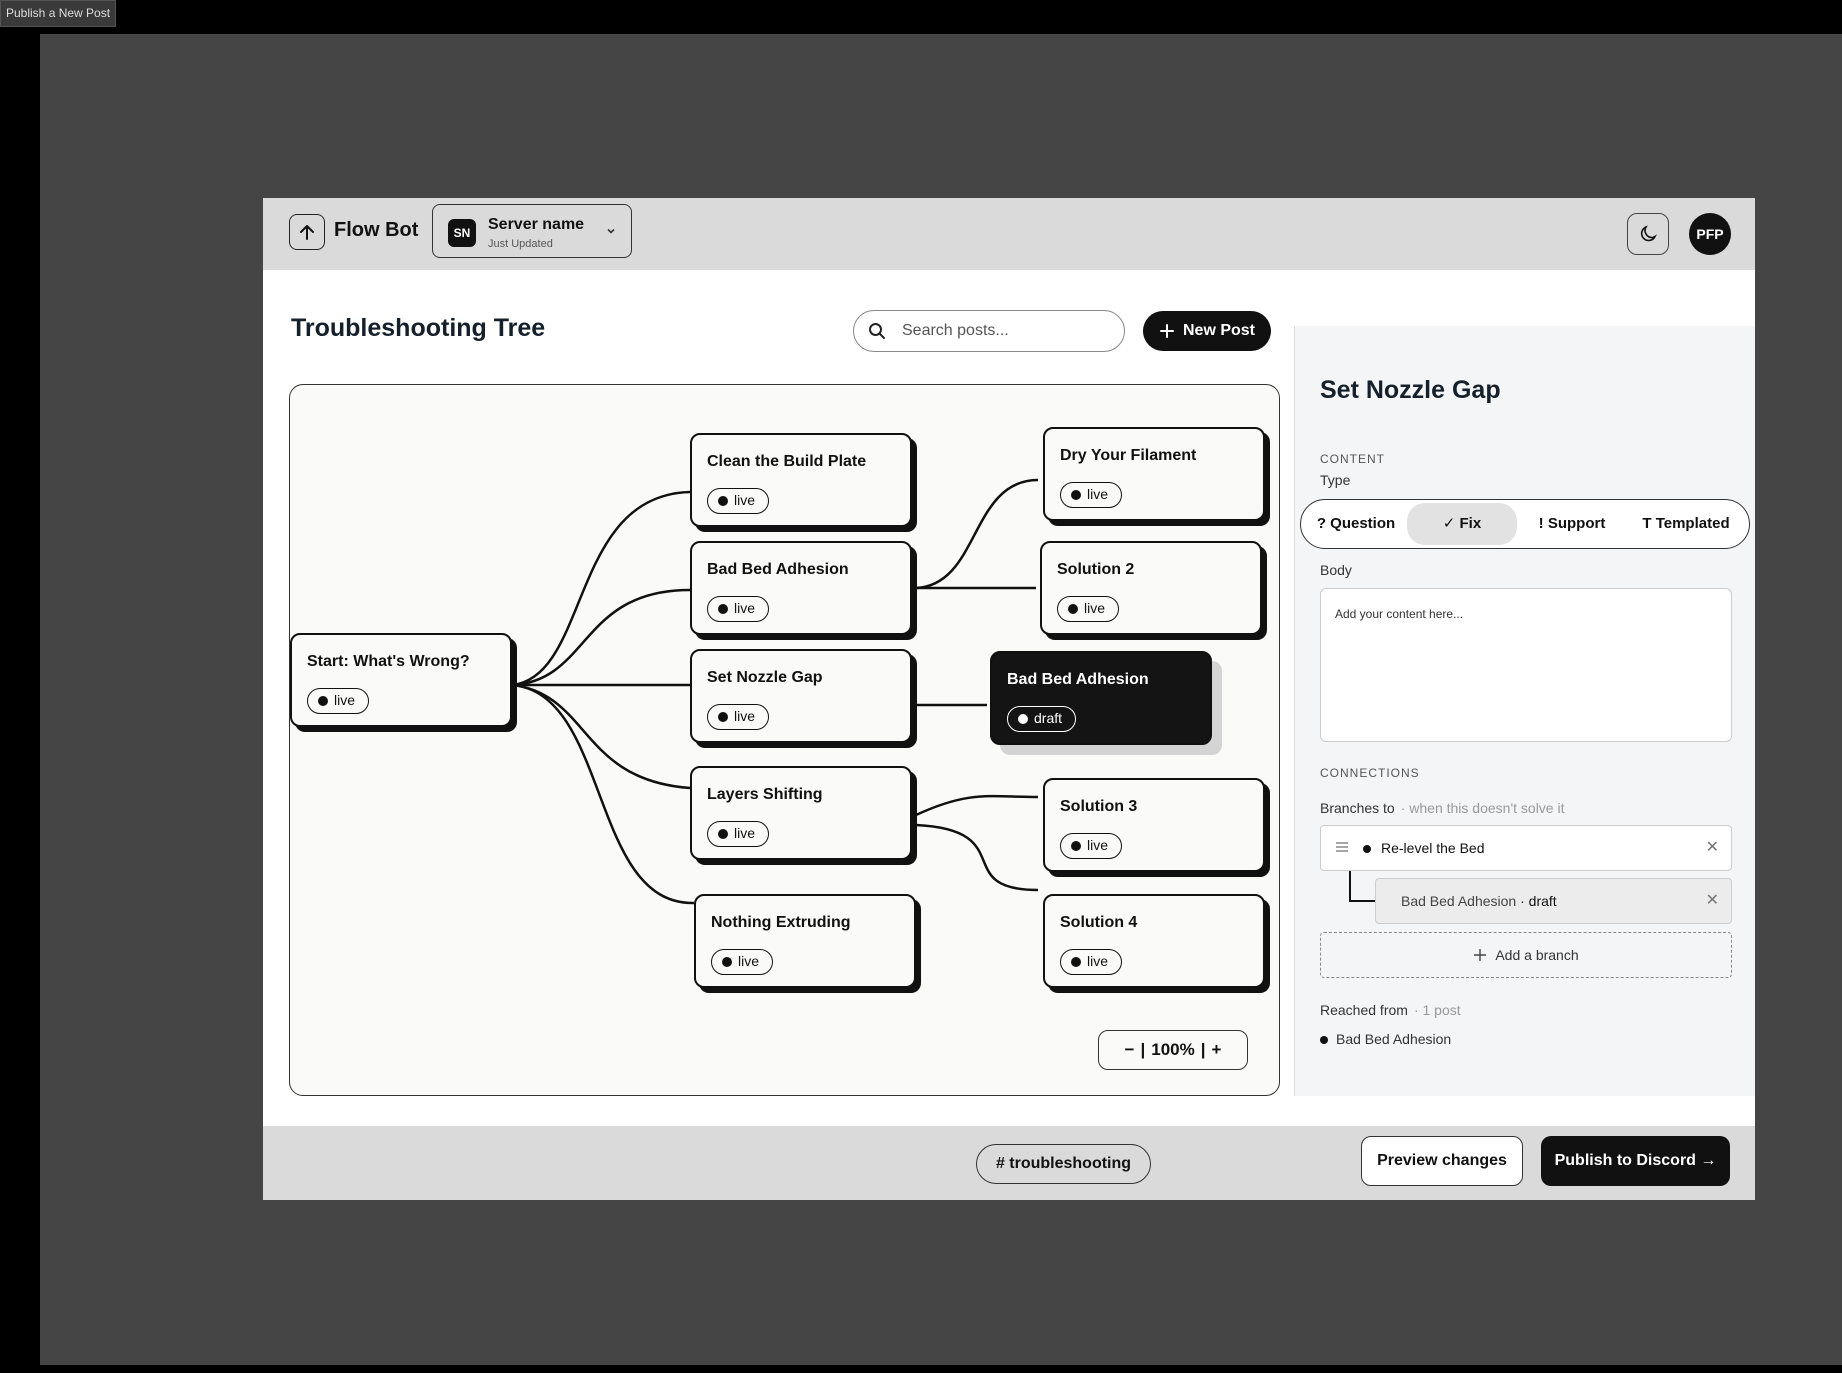  I want to click on sub-branch-name: Bad Bed Adhesion · draft, so click(1479, 901).